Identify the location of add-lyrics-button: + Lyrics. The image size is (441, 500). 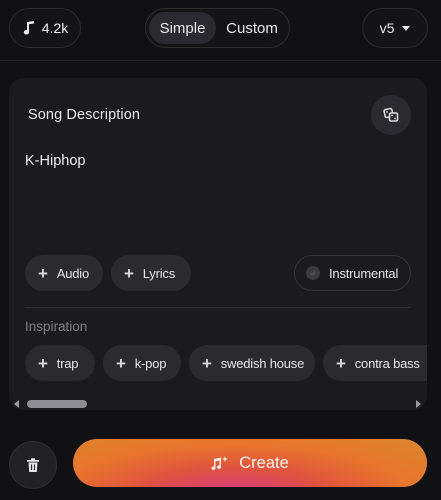
(151, 273).